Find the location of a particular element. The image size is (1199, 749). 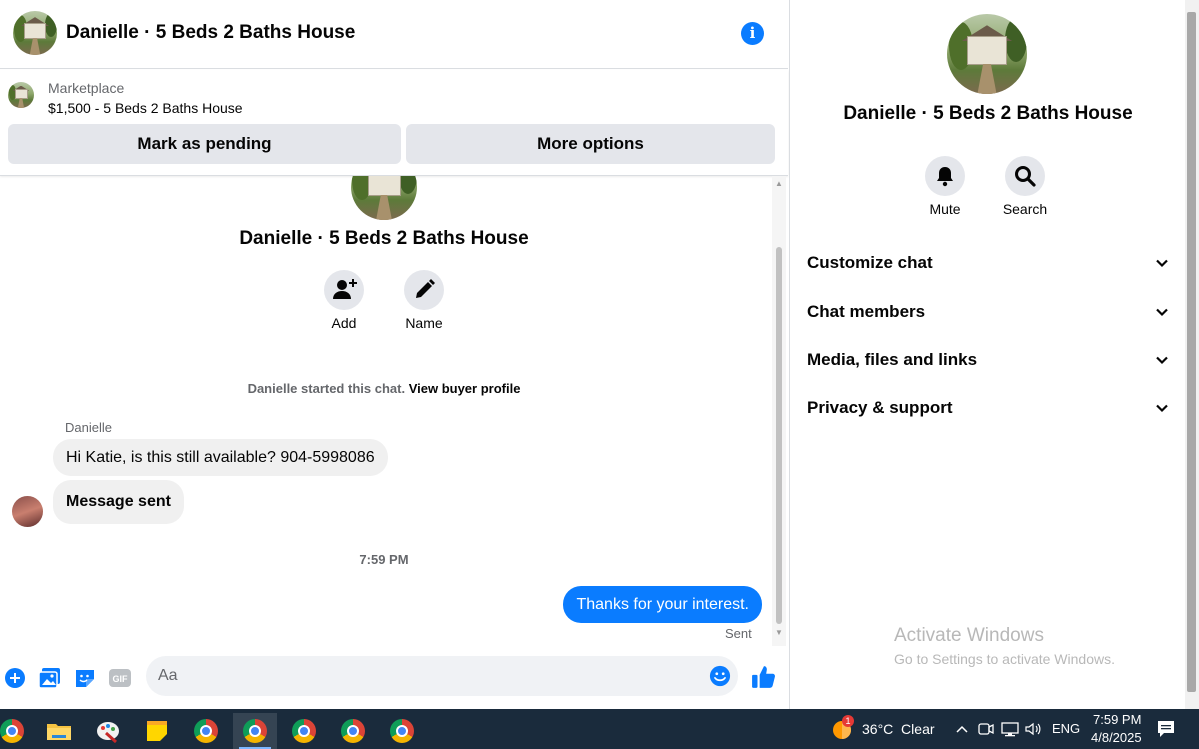

section-privacy-support: Privacy & support is located at coordinates (988, 408).